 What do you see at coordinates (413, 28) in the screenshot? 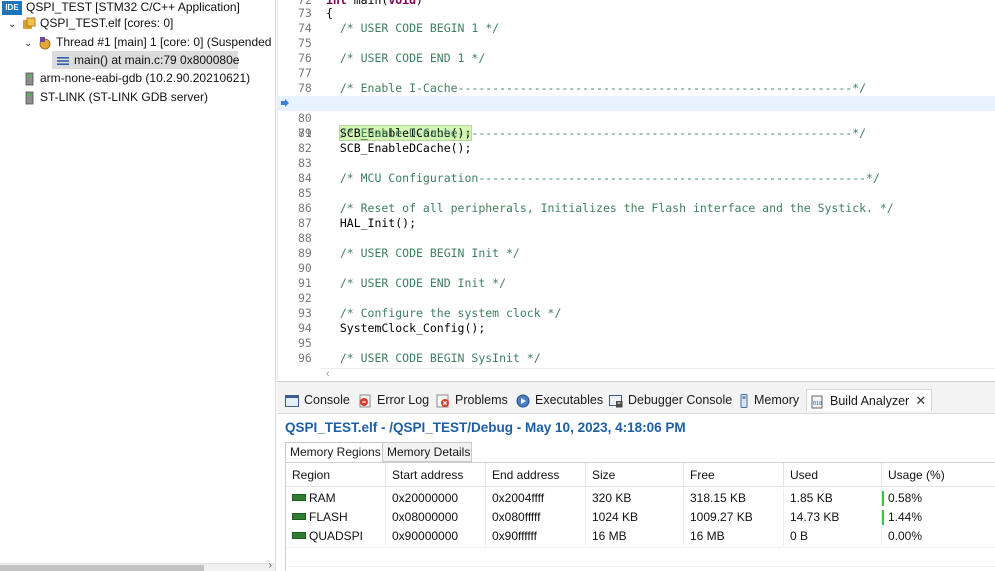
I see `code-comment: /* USER CODE BEGIN 1 */` at bounding box center [413, 28].